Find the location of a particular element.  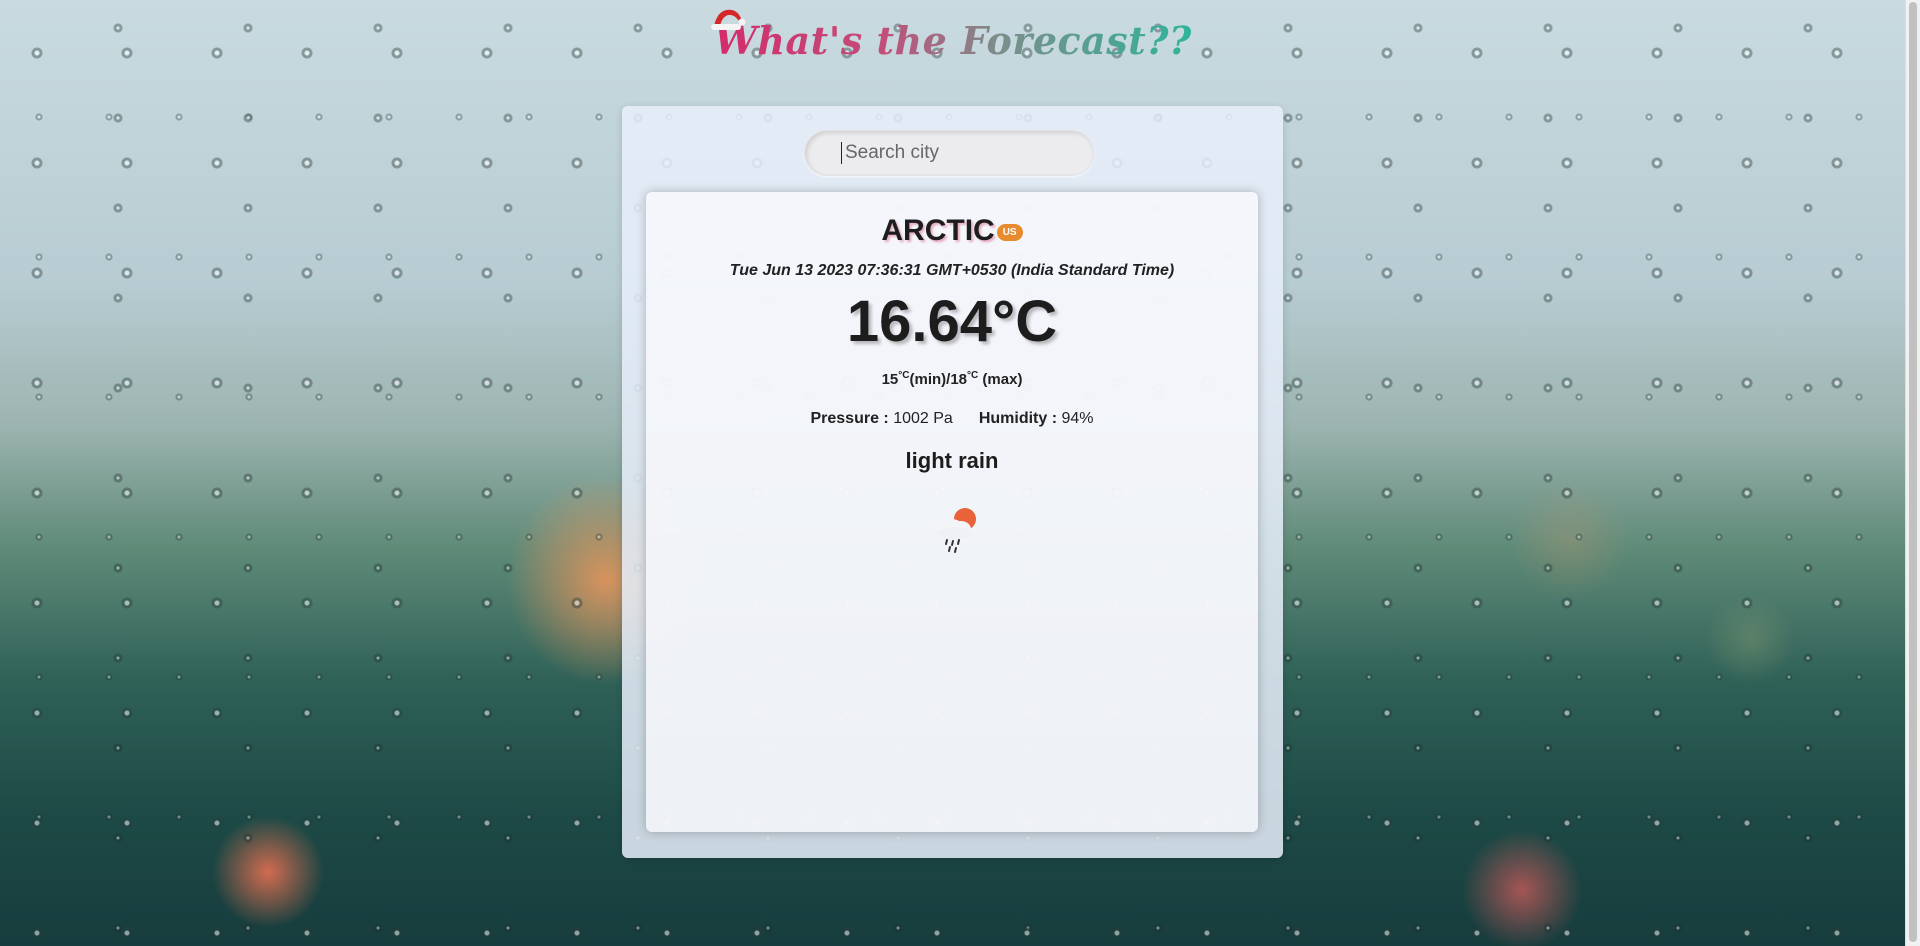

min-max-temperature: 15°C(min)/18°C (max) is located at coordinates (952, 379).